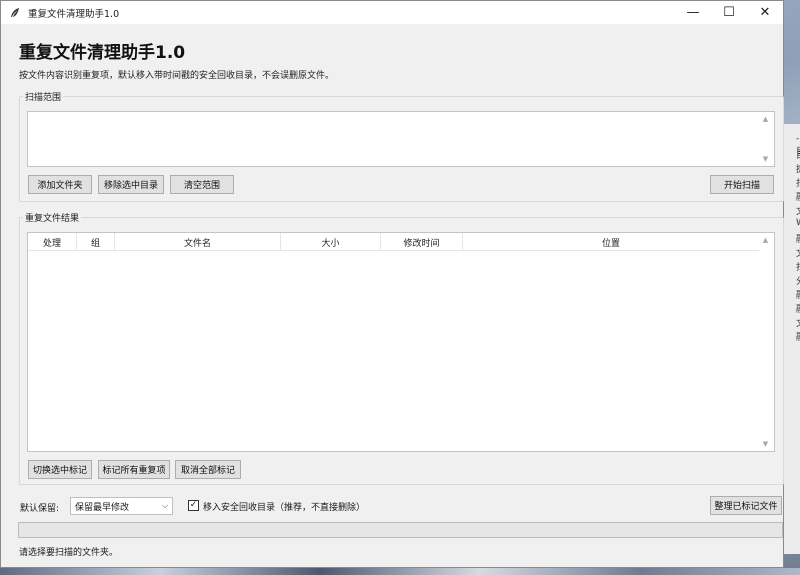 This screenshot has height=575, width=800. I want to click on maximize-button: ☐, so click(729, 12).